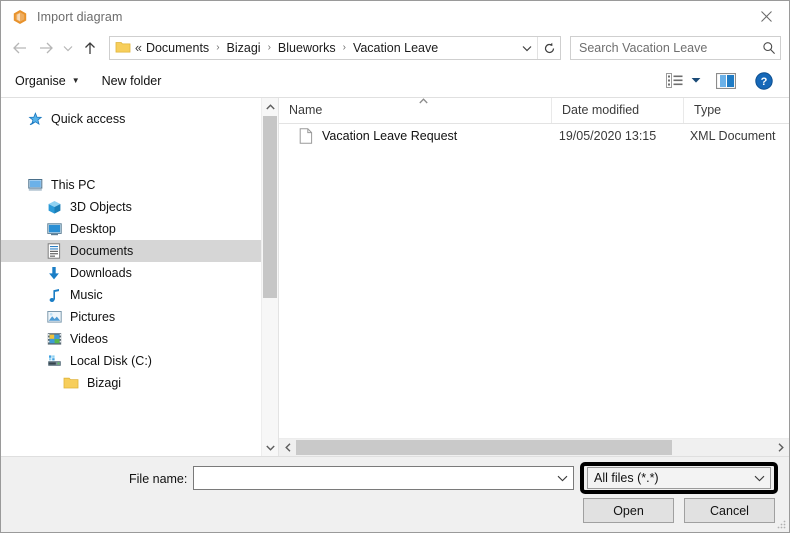 The image size is (790, 533). What do you see at coordinates (674, 81) in the screenshot?
I see `view-options-icon` at bounding box center [674, 81].